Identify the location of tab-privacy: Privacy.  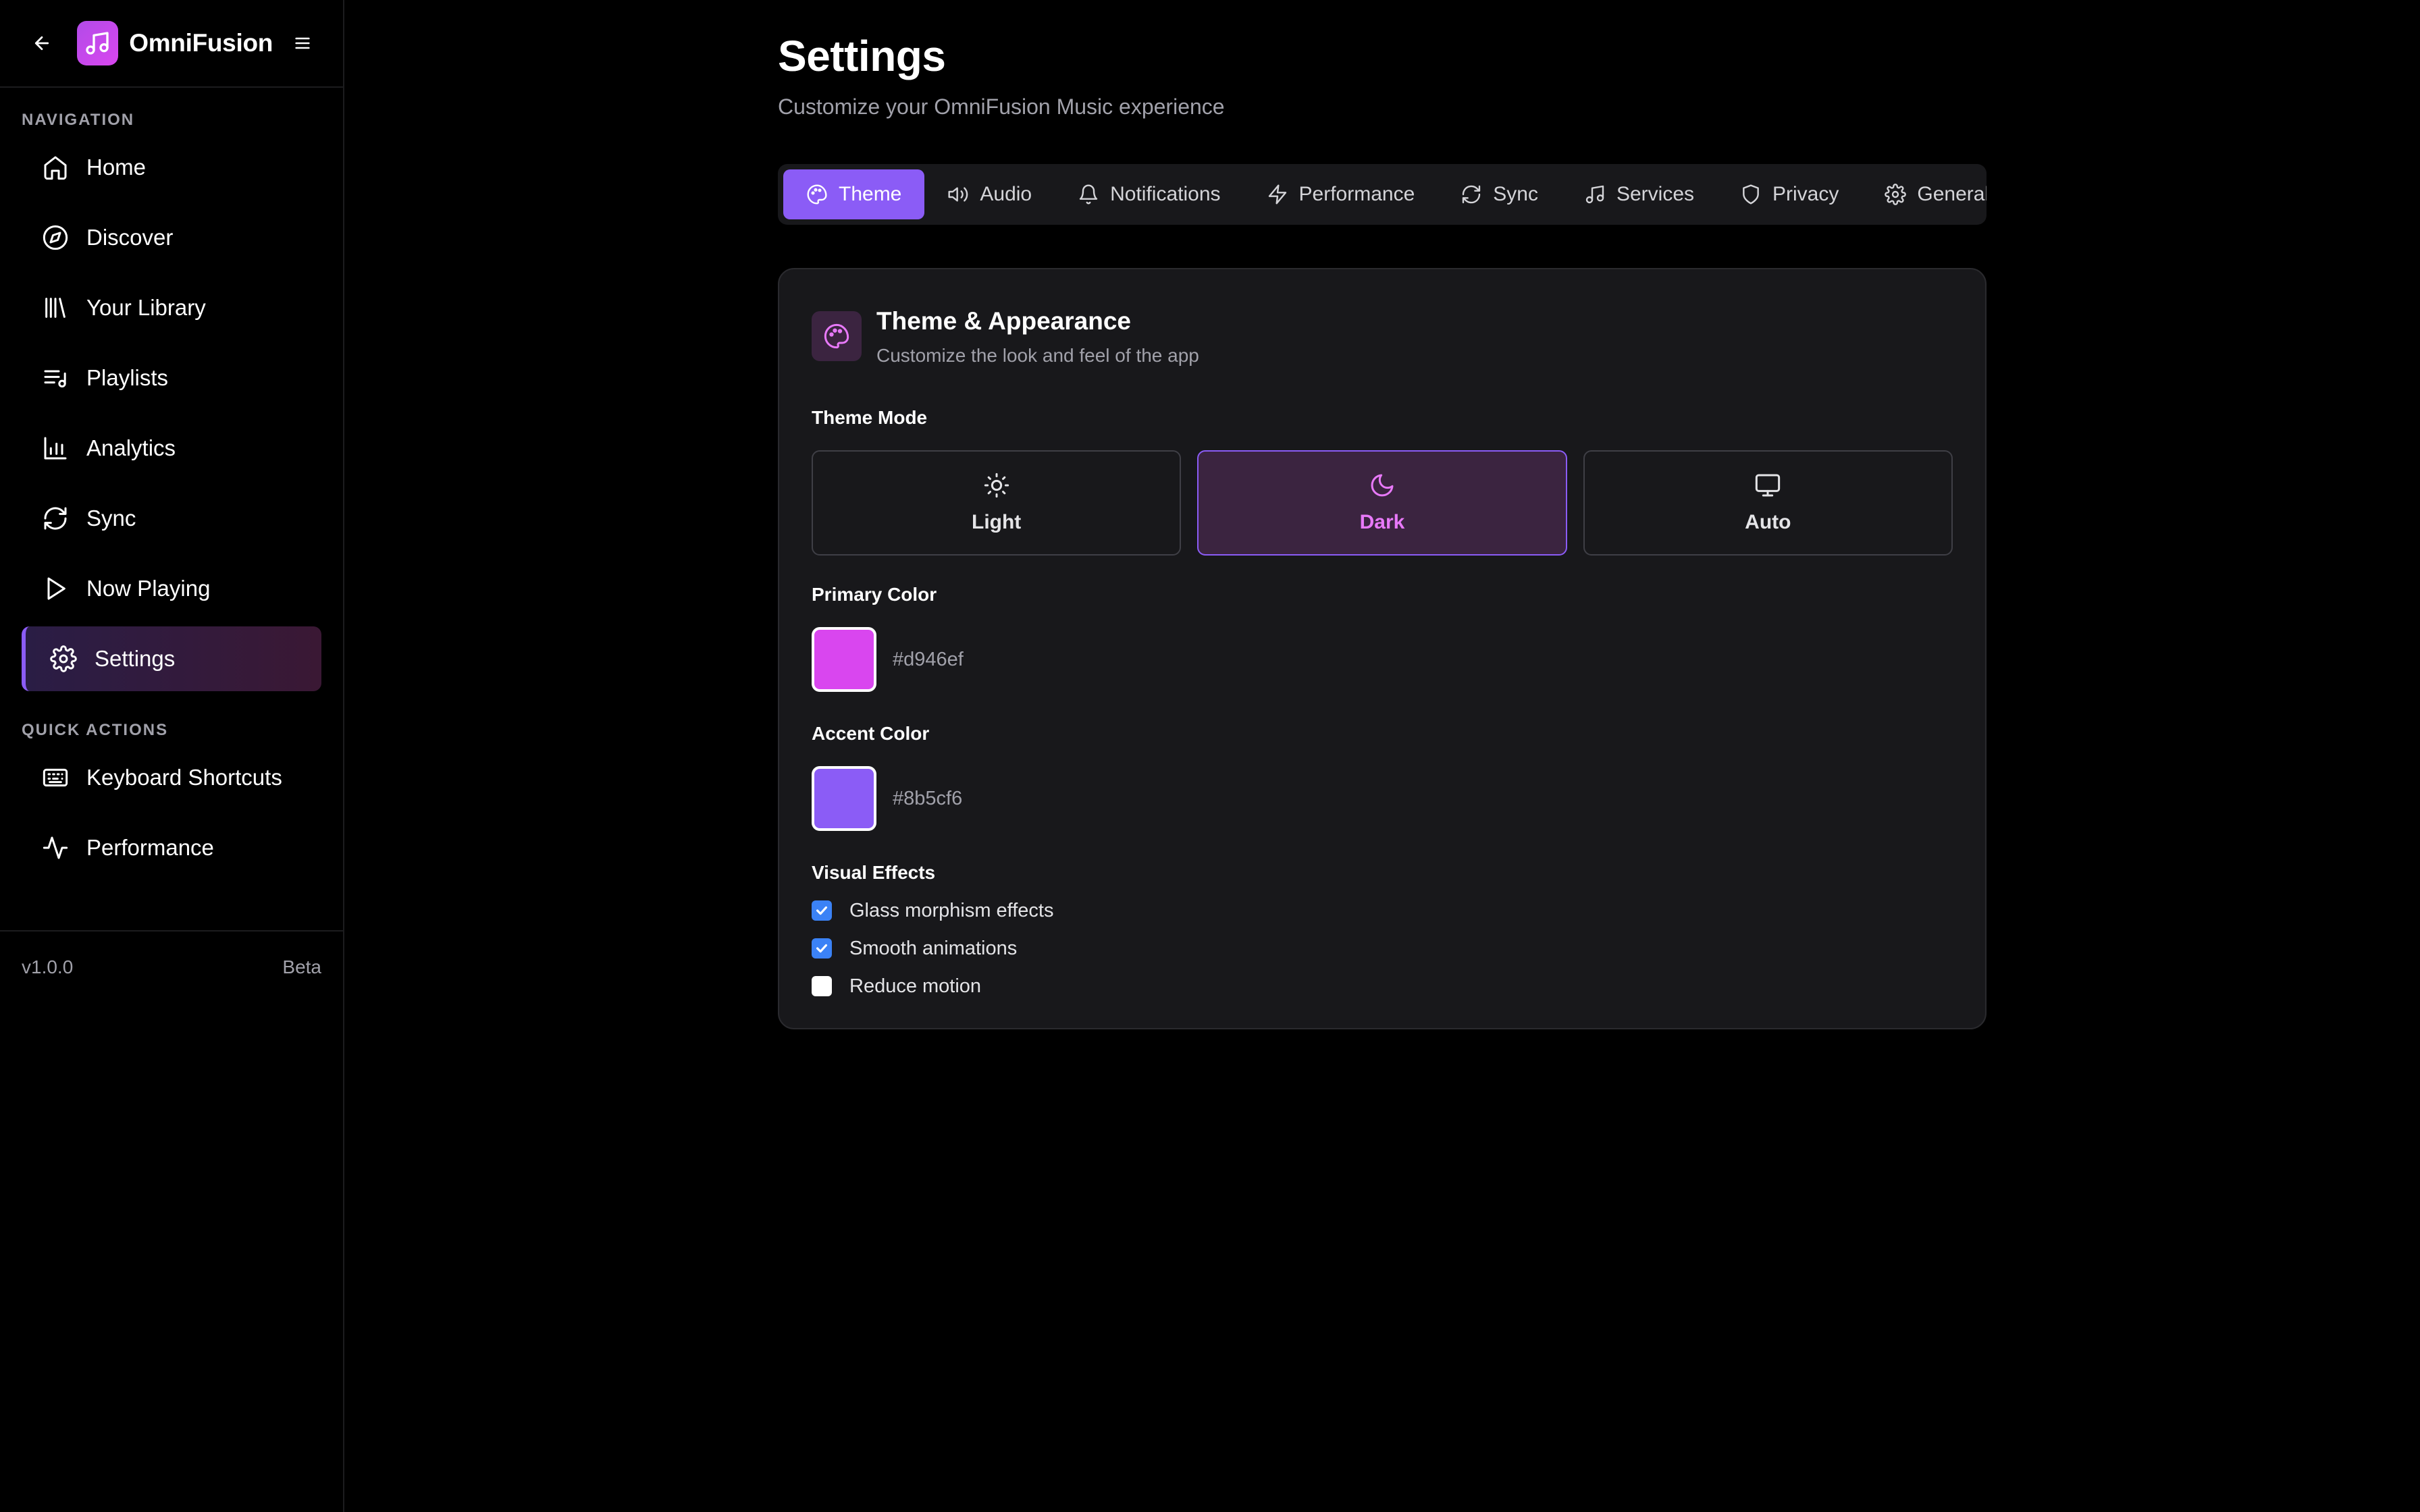
(1789, 194).